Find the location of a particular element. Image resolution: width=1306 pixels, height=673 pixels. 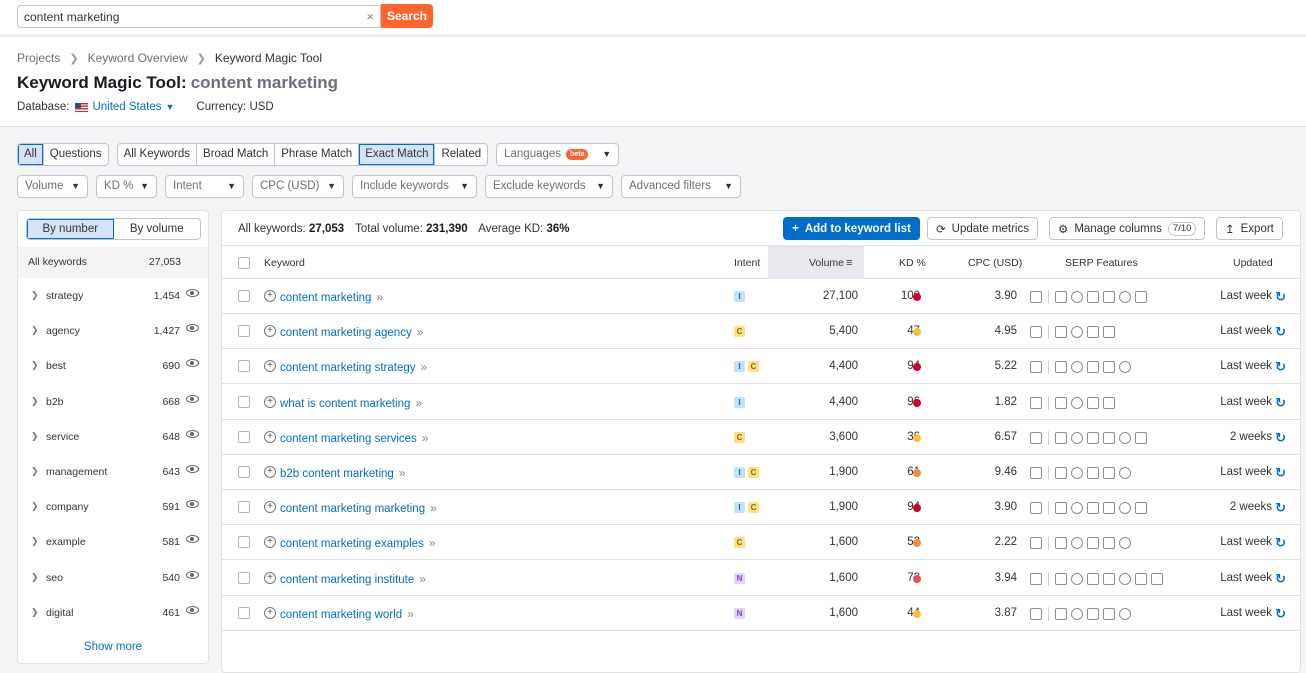

keyword-link: content marketing services » is located at coordinates (354, 438).